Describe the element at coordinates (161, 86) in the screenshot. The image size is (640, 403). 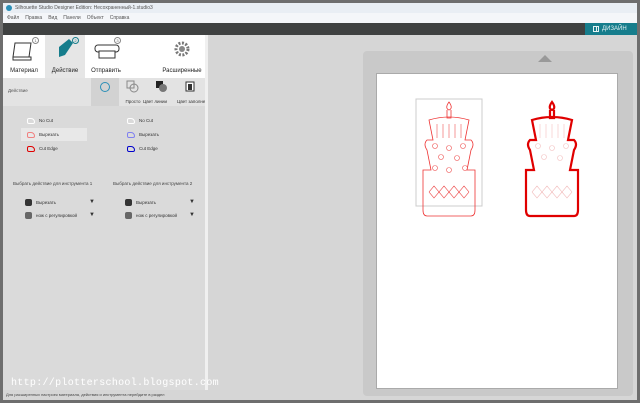
I see `fill-color-icon` at that location.